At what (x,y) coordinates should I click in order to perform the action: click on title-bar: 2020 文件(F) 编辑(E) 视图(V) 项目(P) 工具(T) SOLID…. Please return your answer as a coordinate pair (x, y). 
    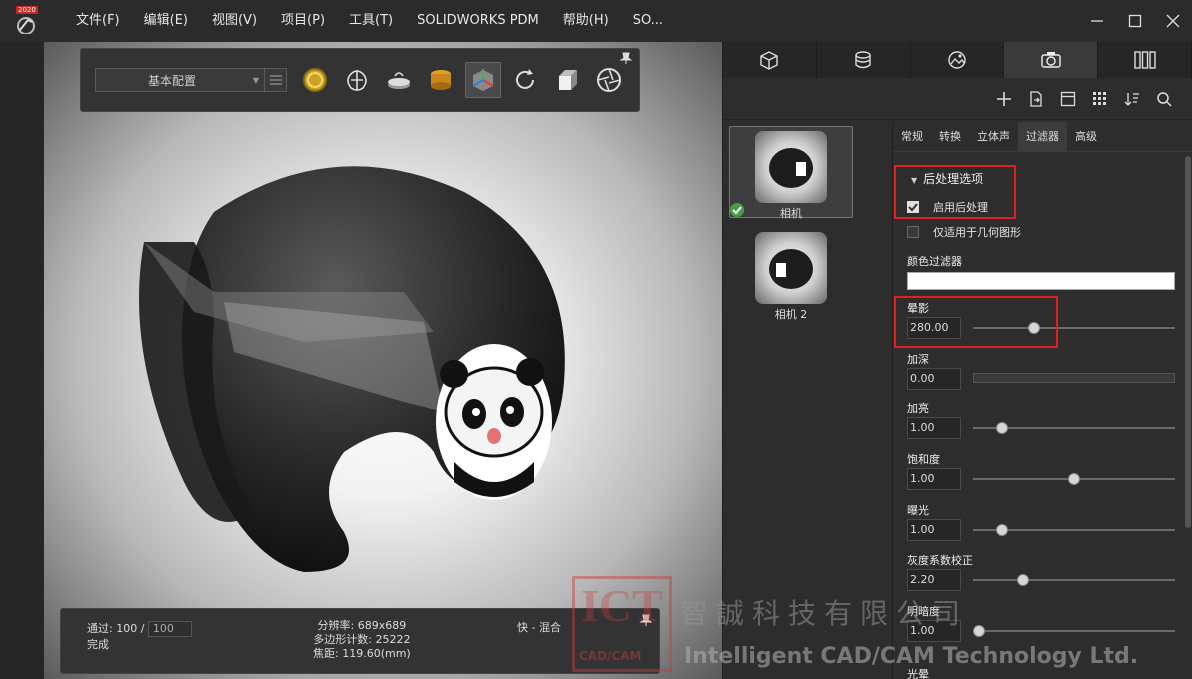
    Looking at the image, I should click on (596, 21).